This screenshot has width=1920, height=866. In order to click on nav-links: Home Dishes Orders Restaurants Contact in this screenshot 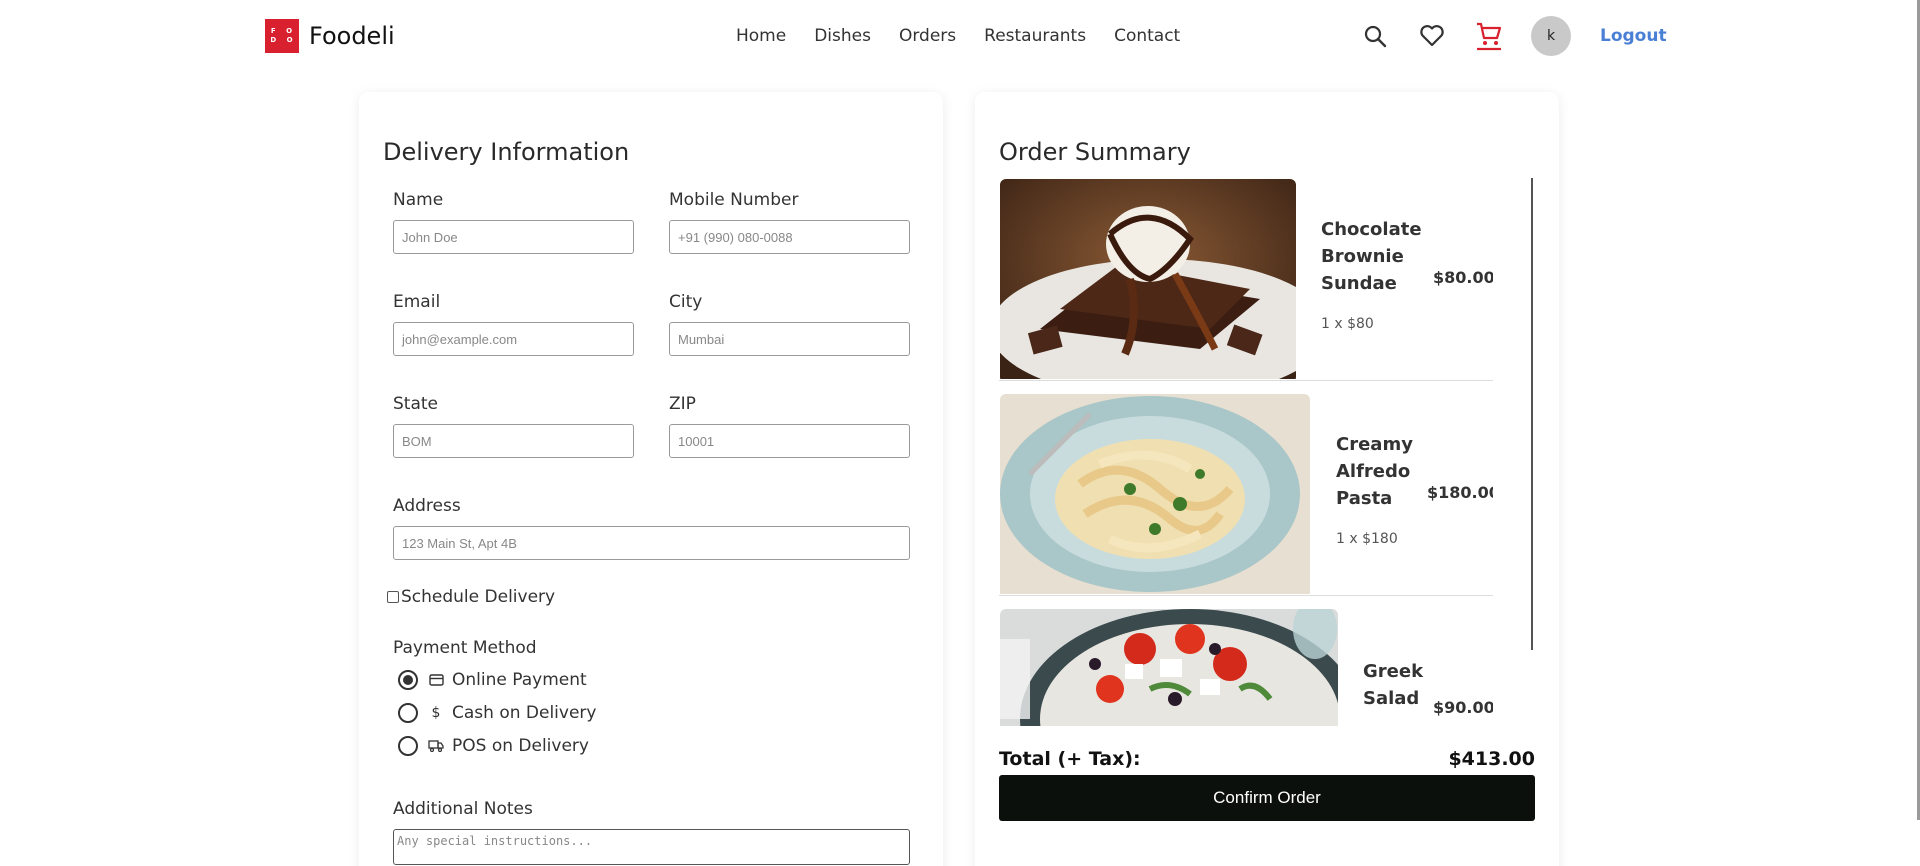, I will do `click(972, 36)`.